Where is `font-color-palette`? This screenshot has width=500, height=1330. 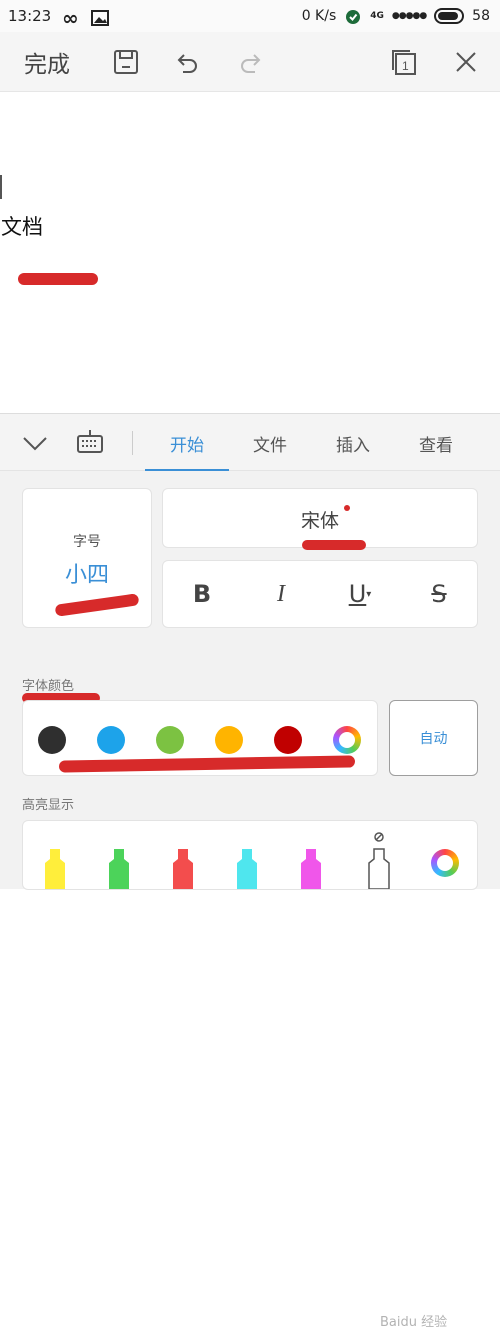
font-color-palette is located at coordinates (200, 738).